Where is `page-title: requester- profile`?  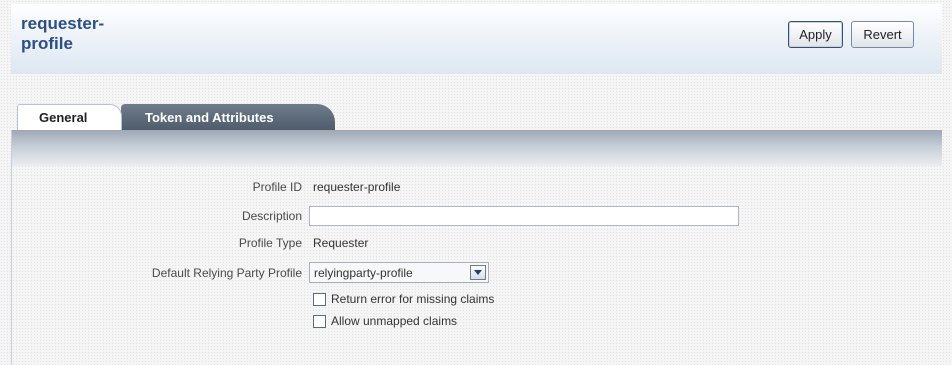
page-title: requester- profile is located at coordinates (63, 33).